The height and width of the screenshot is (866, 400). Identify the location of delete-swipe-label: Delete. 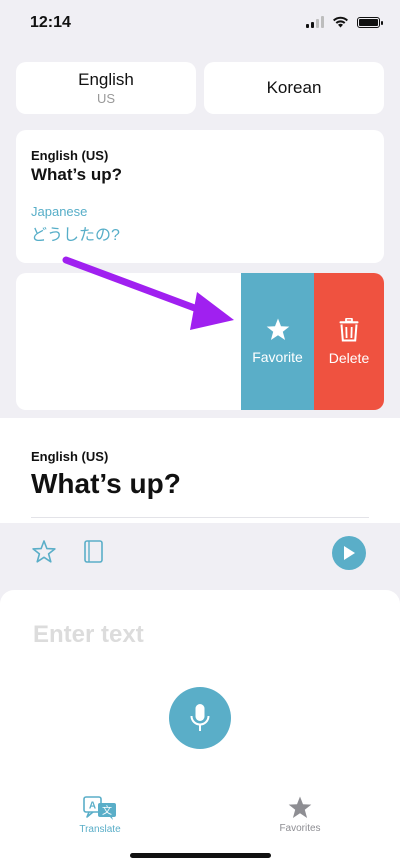
(349, 357).